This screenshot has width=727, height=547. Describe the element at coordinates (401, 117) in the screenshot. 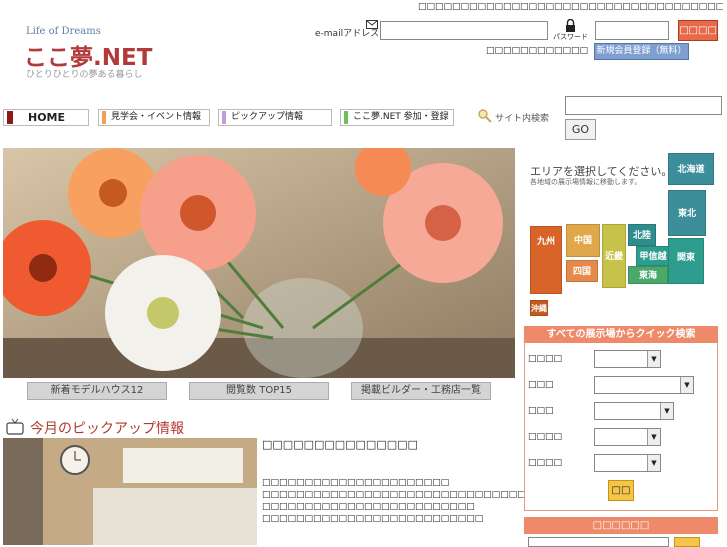

I see `nav-join-label: ここ夢.NET 参加・登録` at that location.